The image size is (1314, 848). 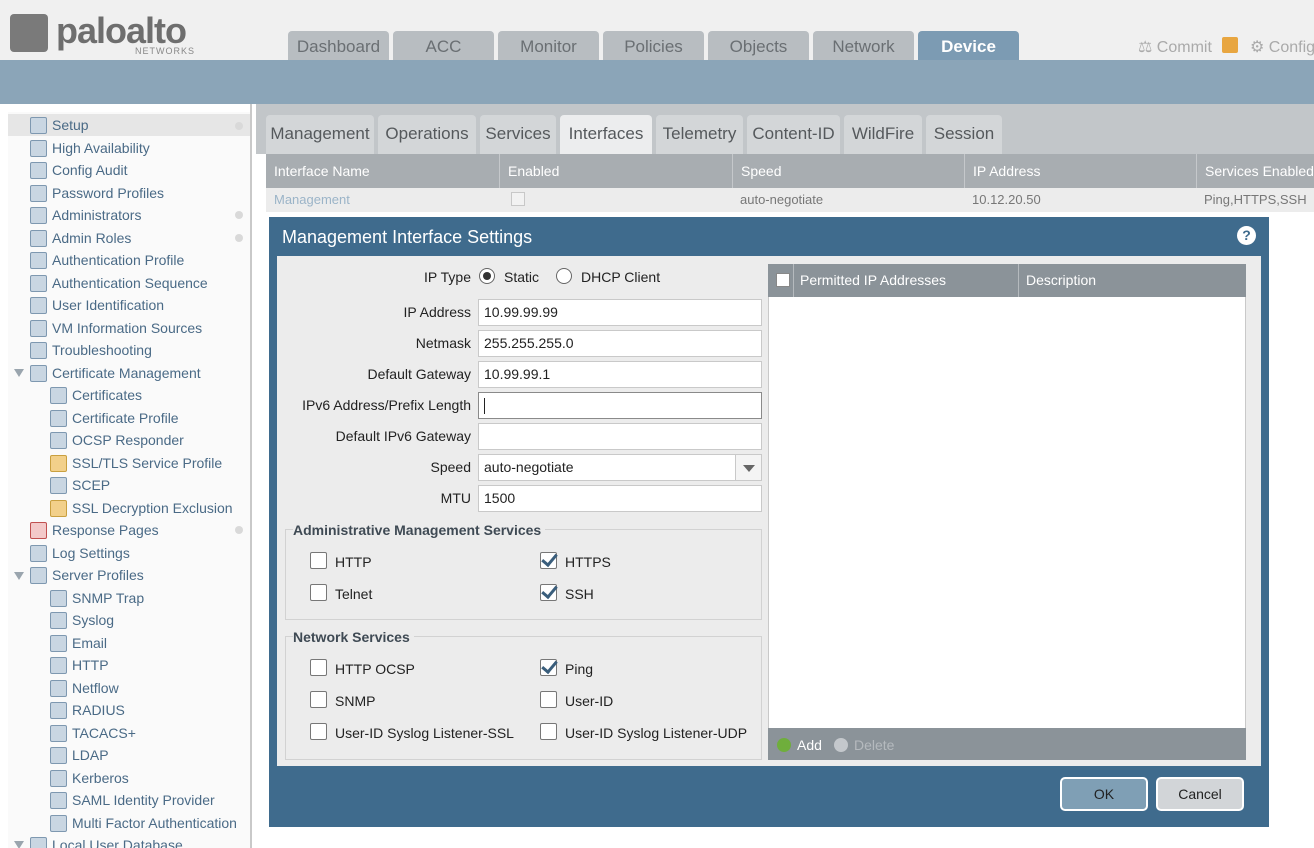 I want to click on enabled-checkbox, so click(x=518, y=199).